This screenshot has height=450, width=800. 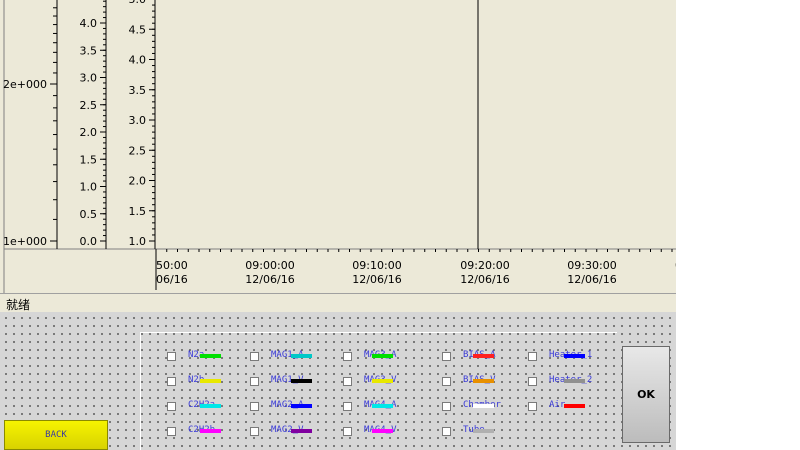 I want to click on axis-b-tick-label: 4.5, so click(x=138, y=29).